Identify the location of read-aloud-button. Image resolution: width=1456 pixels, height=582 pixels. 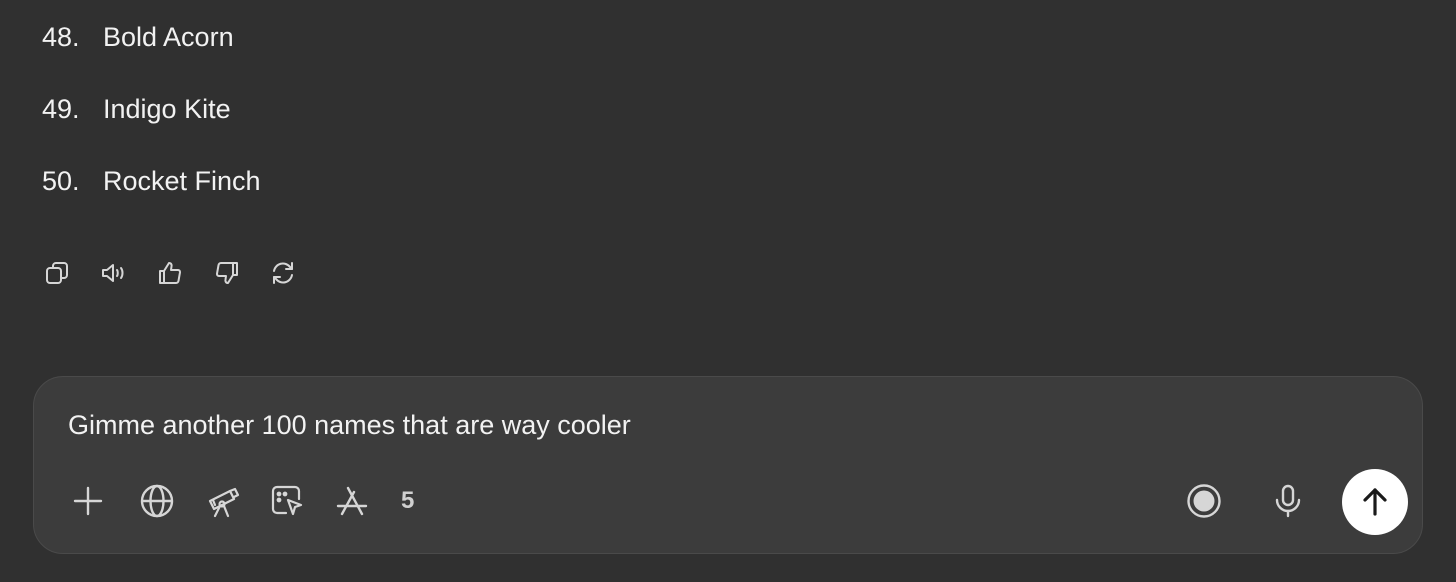
(114, 273).